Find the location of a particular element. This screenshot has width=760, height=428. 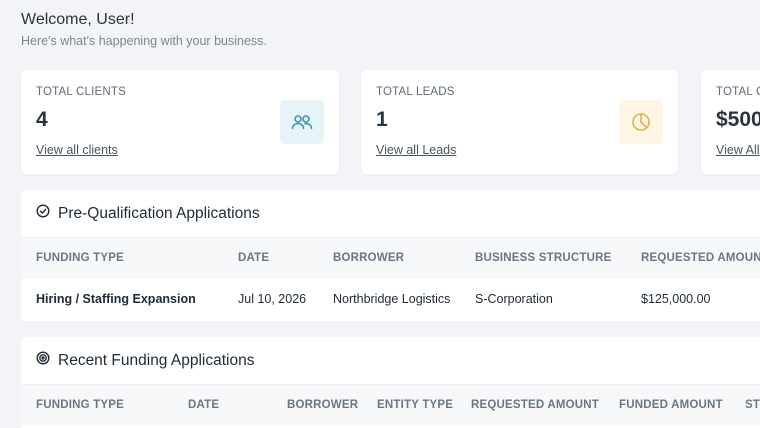

column-header: FUNDED AMOUNT is located at coordinates (671, 405).